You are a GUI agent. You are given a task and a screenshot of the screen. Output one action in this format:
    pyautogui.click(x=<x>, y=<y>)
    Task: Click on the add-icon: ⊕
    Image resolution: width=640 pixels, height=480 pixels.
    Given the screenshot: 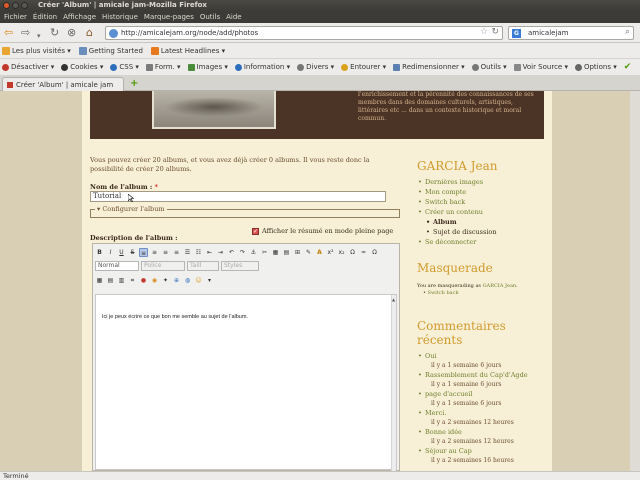 What is the action you would take?
    pyautogui.click(x=176, y=280)
    